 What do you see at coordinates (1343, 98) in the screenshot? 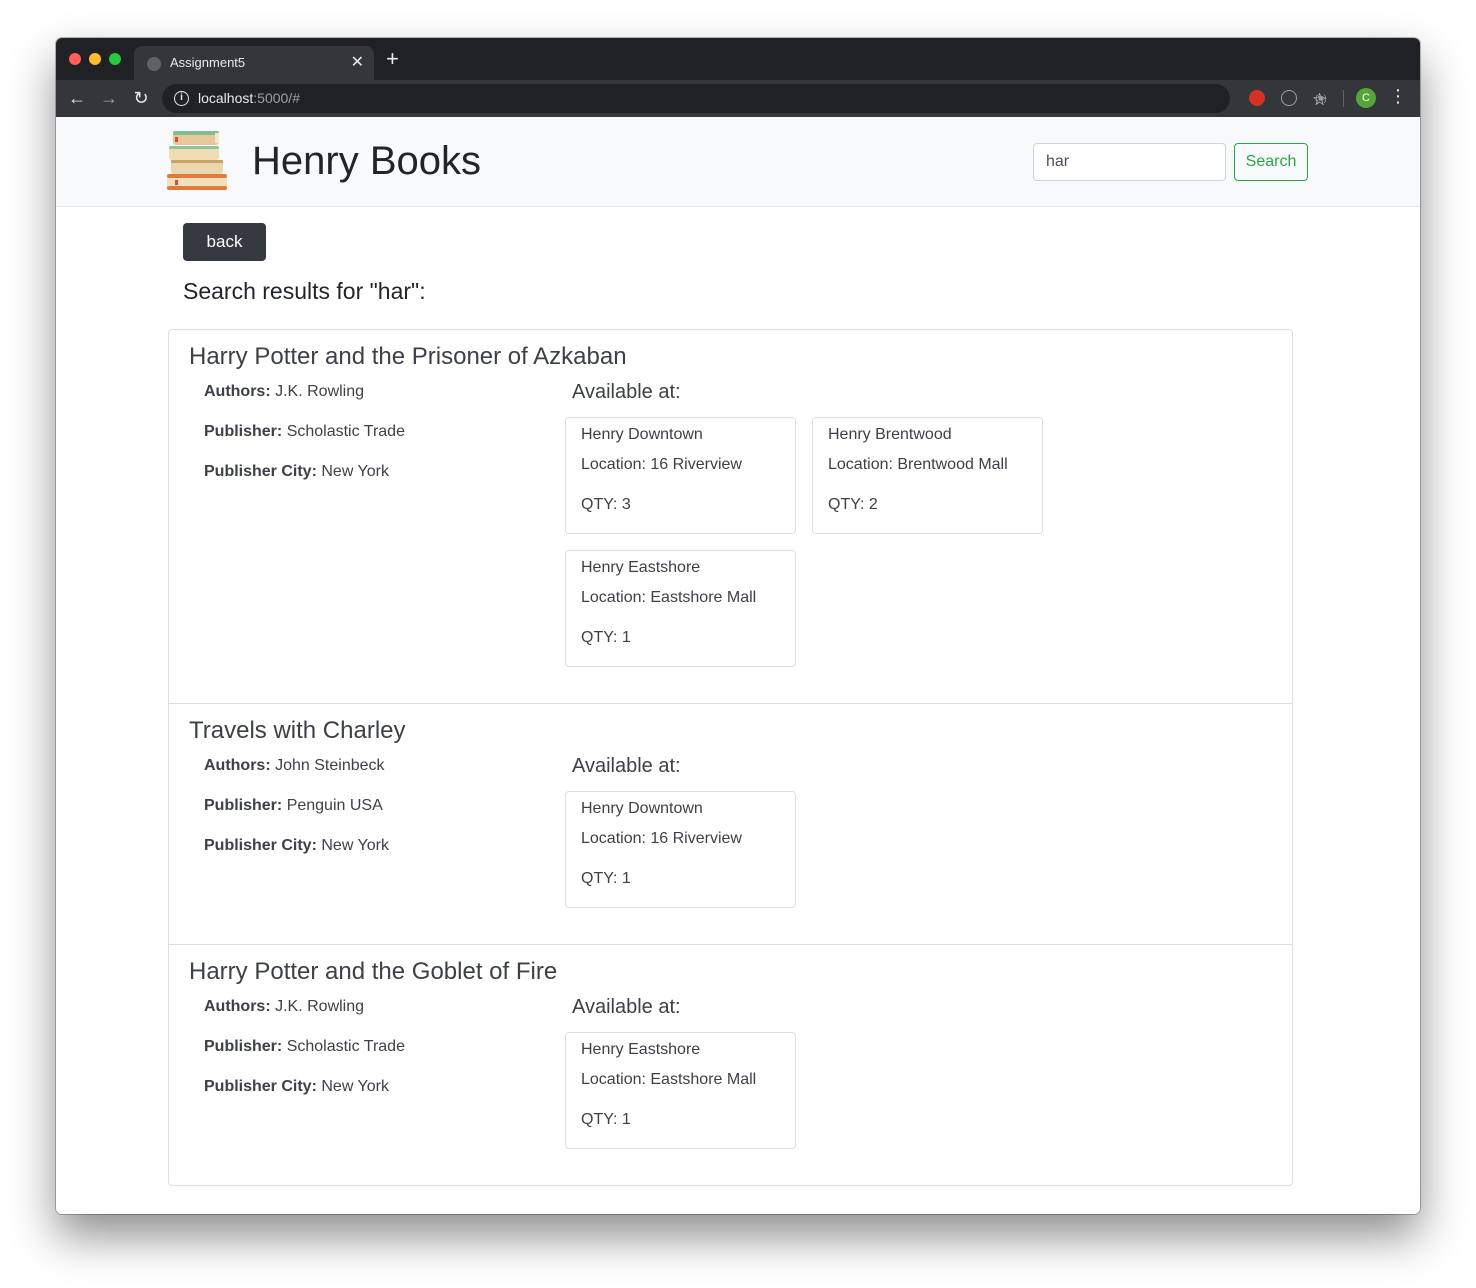
I see `toolbar-divider` at bounding box center [1343, 98].